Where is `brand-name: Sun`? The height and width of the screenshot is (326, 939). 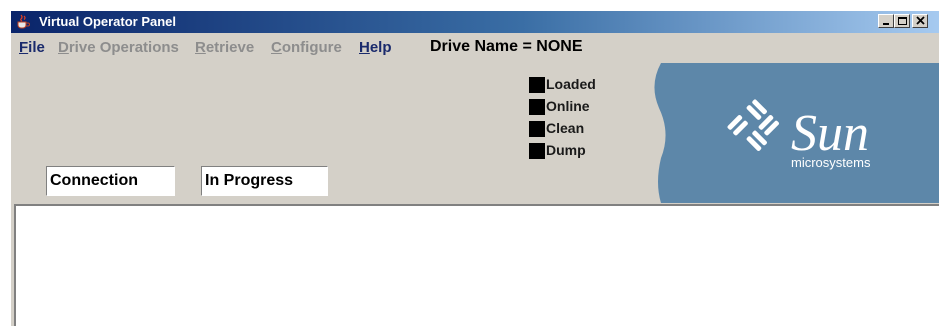
brand-name: Sun is located at coordinates (830, 133).